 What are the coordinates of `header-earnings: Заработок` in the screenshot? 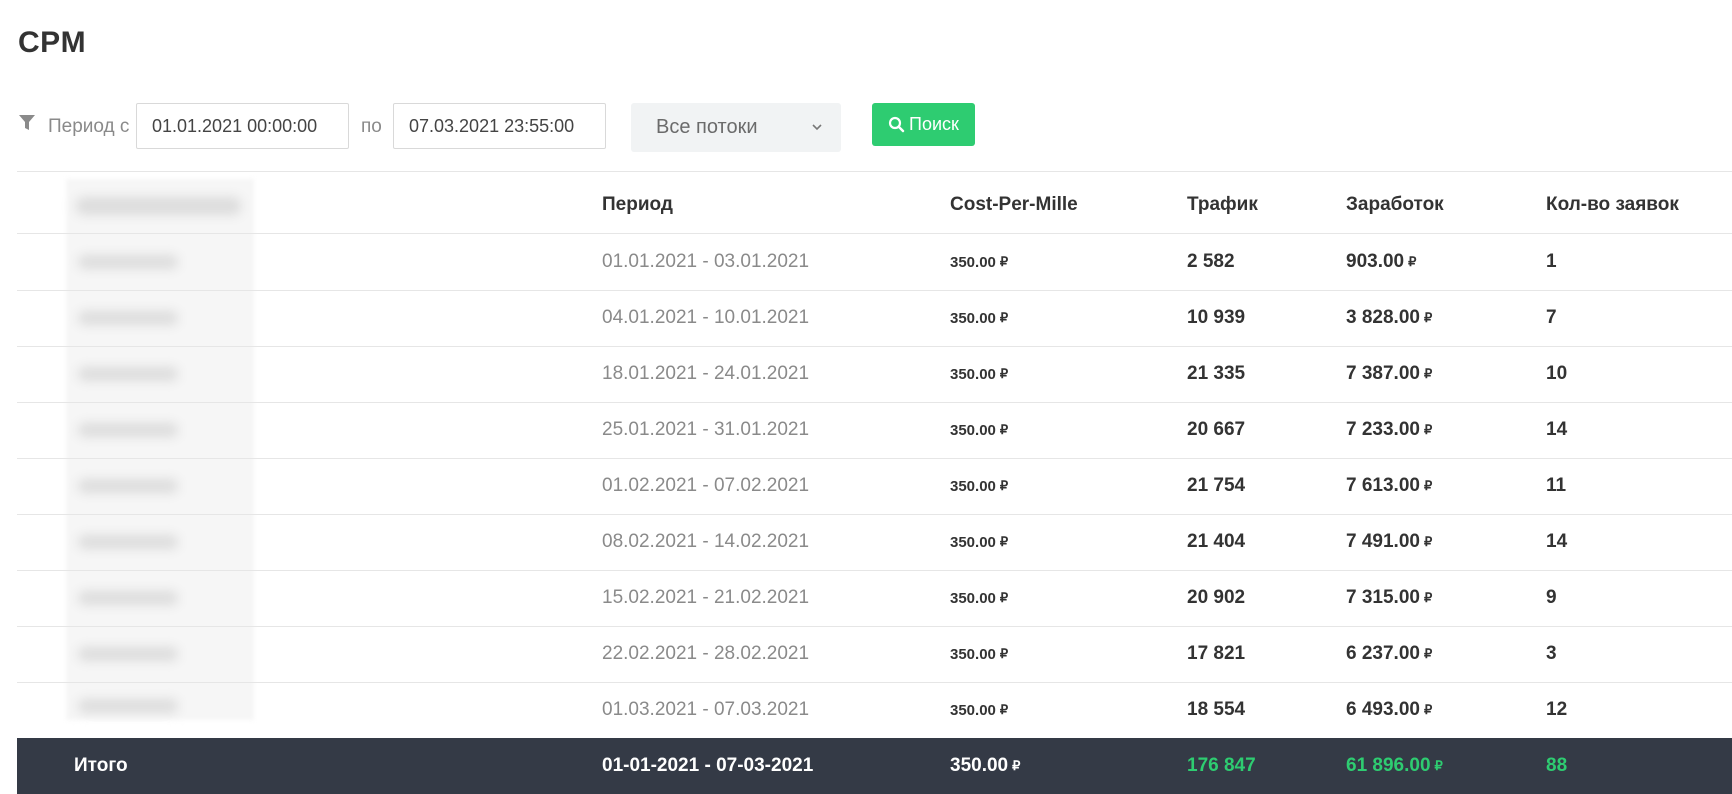 It's located at (1395, 205).